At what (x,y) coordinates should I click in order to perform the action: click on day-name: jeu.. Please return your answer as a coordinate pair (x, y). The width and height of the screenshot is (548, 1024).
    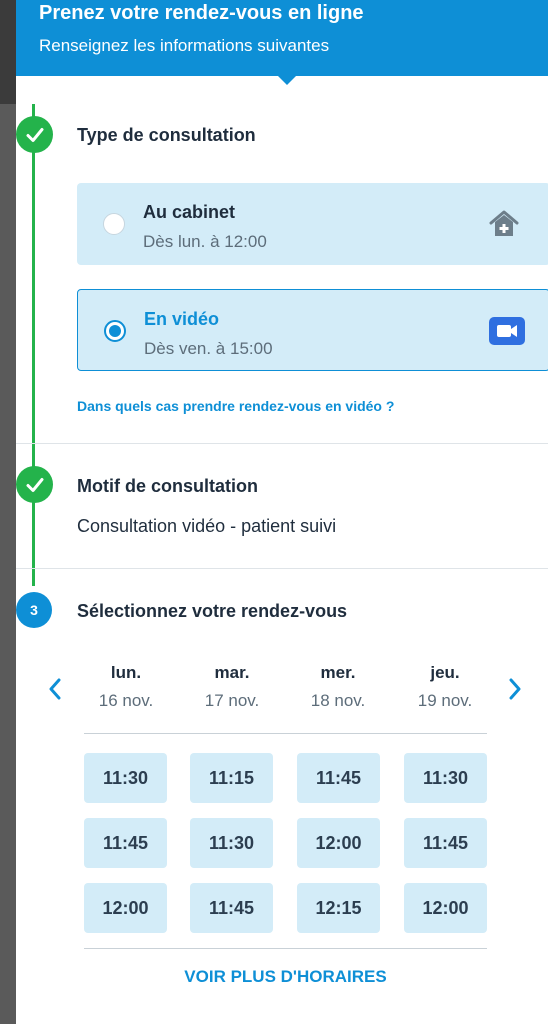
    Looking at the image, I should click on (445, 672).